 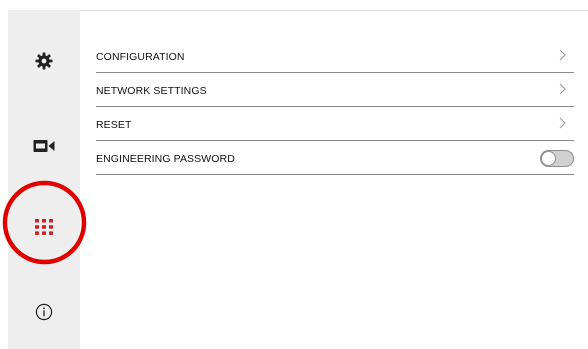 What do you see at coordinates (335, 56) in the screenshot?
I see `menu-item-configuration: CONFIGURATION` at bounding box center [335, 56].